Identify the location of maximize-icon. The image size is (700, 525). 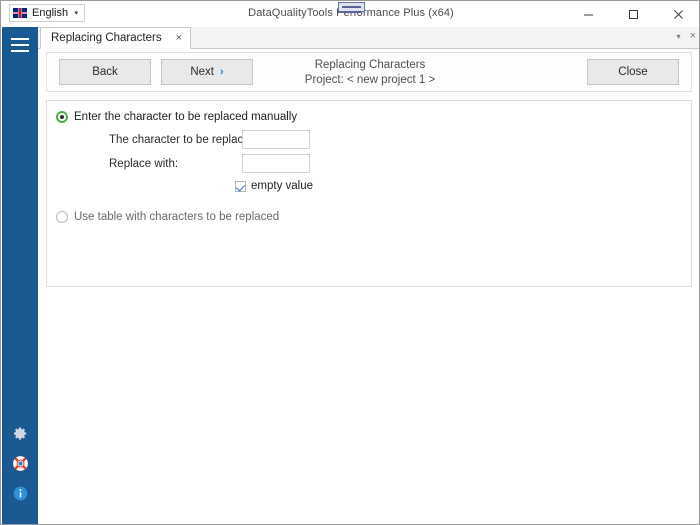
(633, 14).